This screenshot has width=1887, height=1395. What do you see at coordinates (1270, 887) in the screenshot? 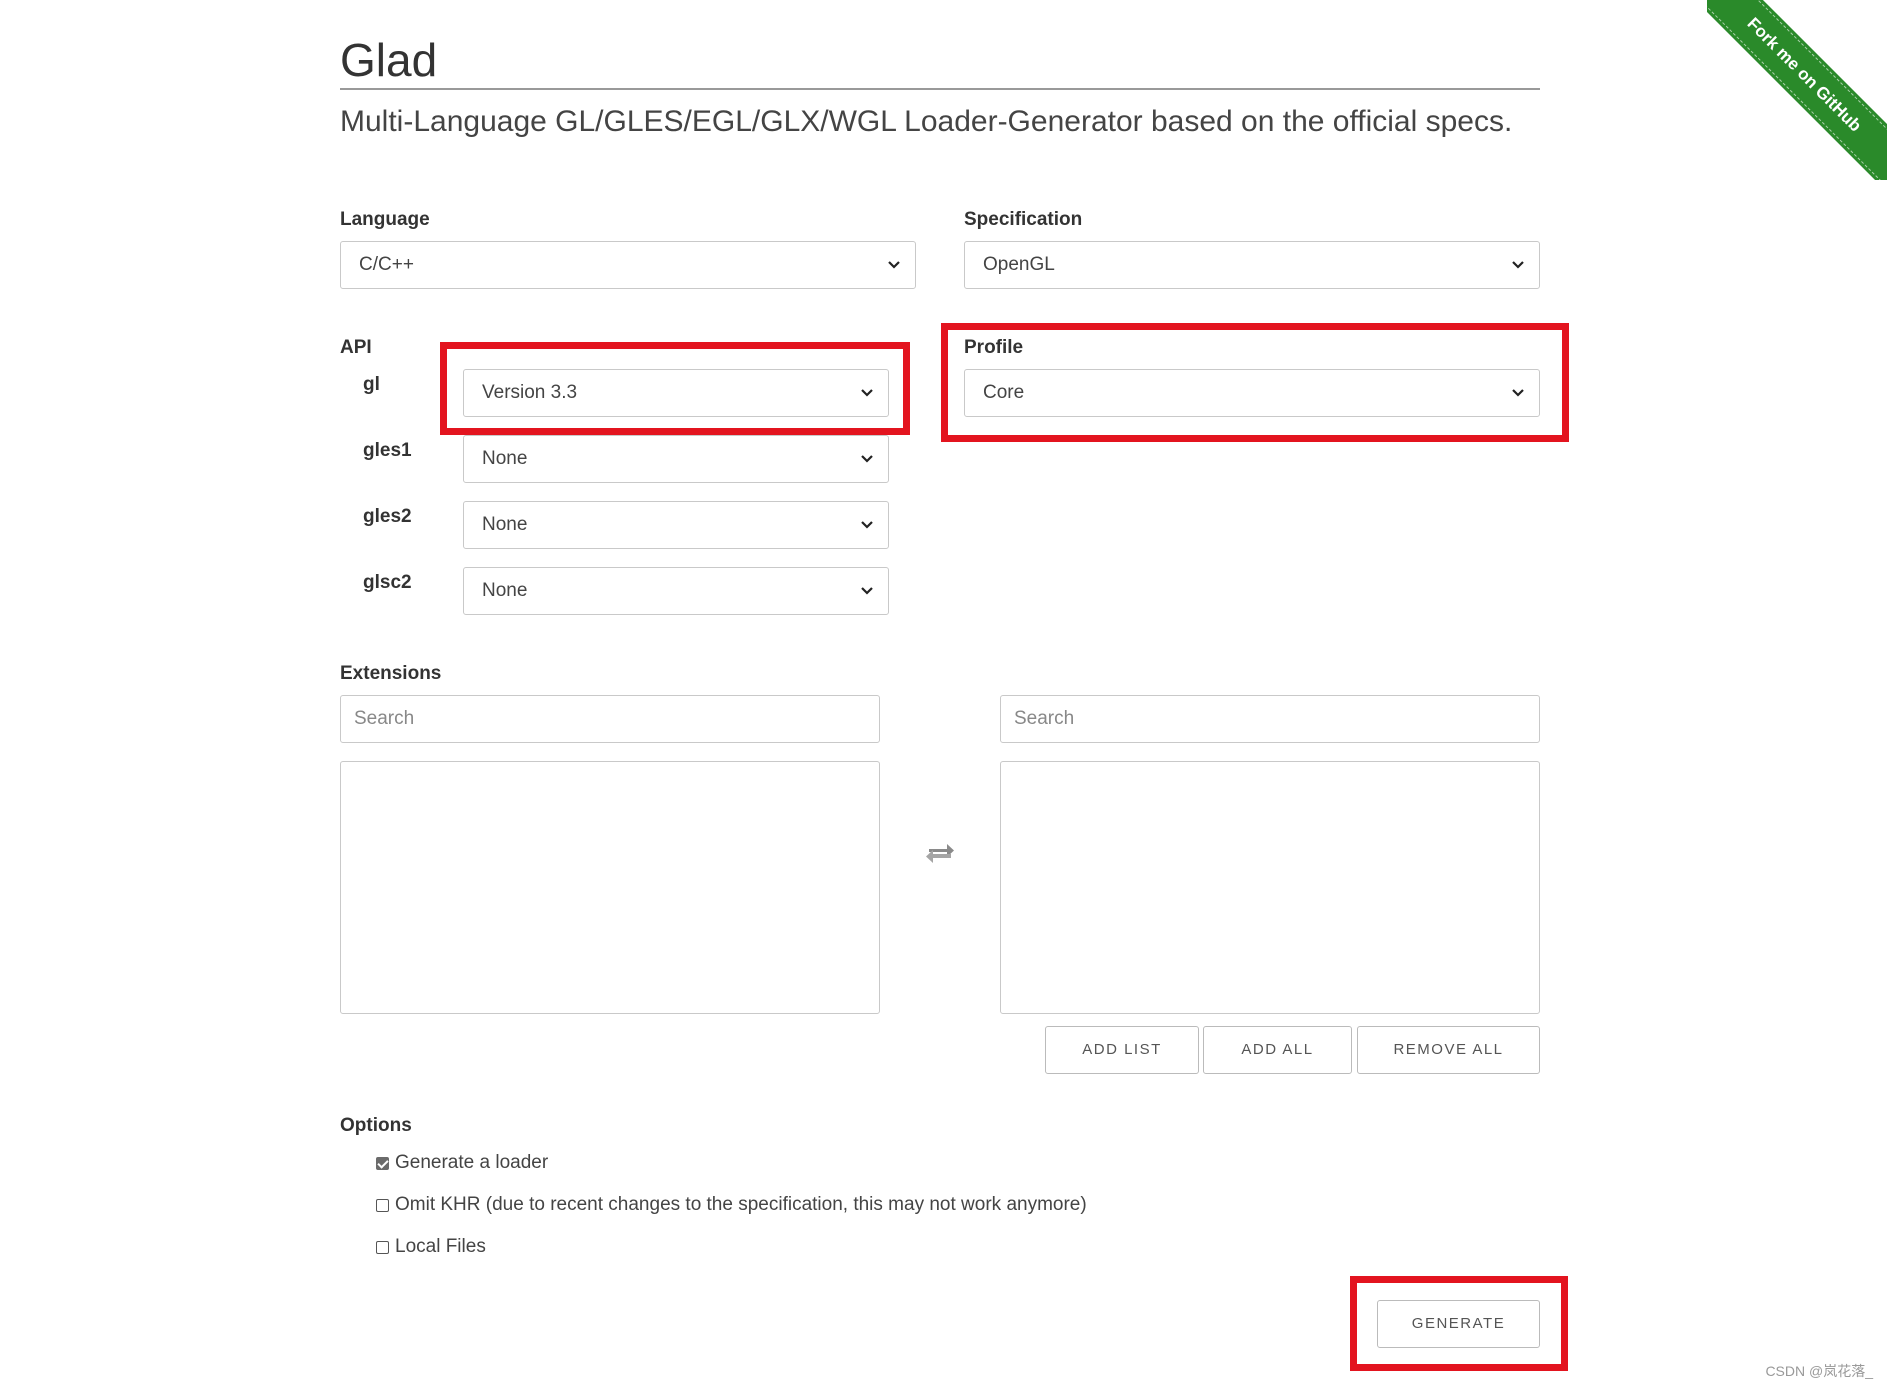
I see `extensions-selected-list` at bounding box center [1270, 887].